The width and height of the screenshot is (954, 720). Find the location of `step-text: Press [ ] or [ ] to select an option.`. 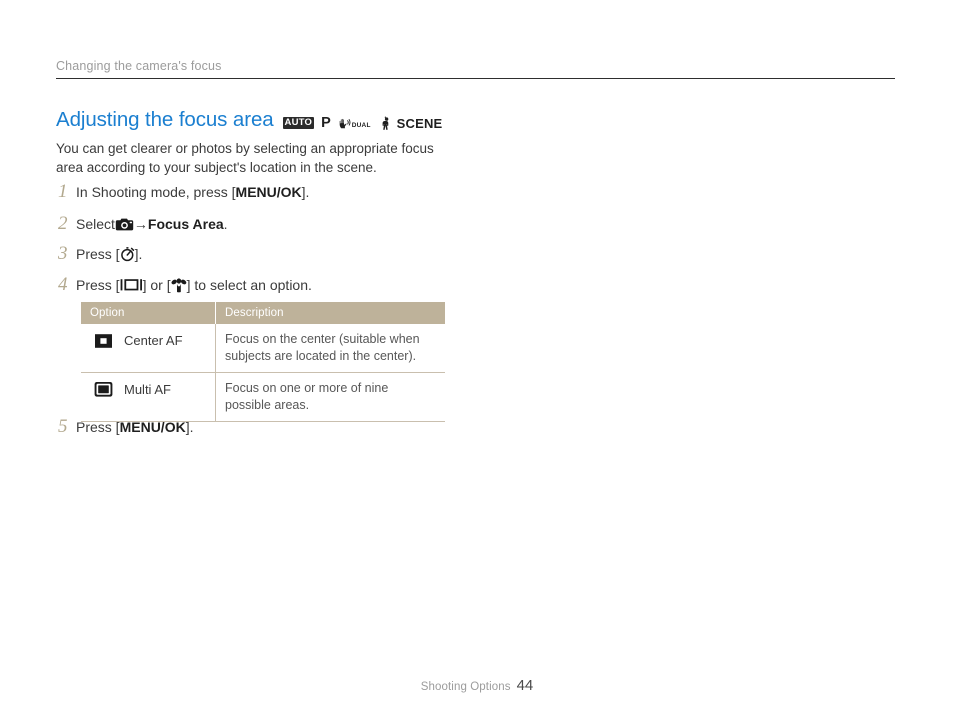

step-text: Press [ ] or [ ] to select an option. is located at coordinates (194, 285).